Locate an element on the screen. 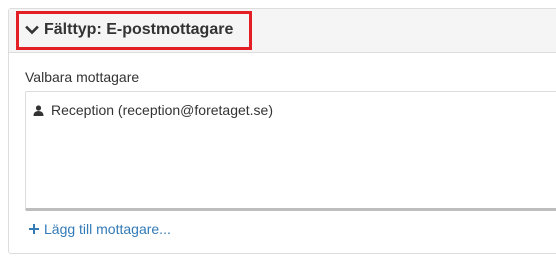 This screenshot has width=556, height=264. recipient-label: Reception (reception@foretaget.se) is located at coordinates (162, 110).